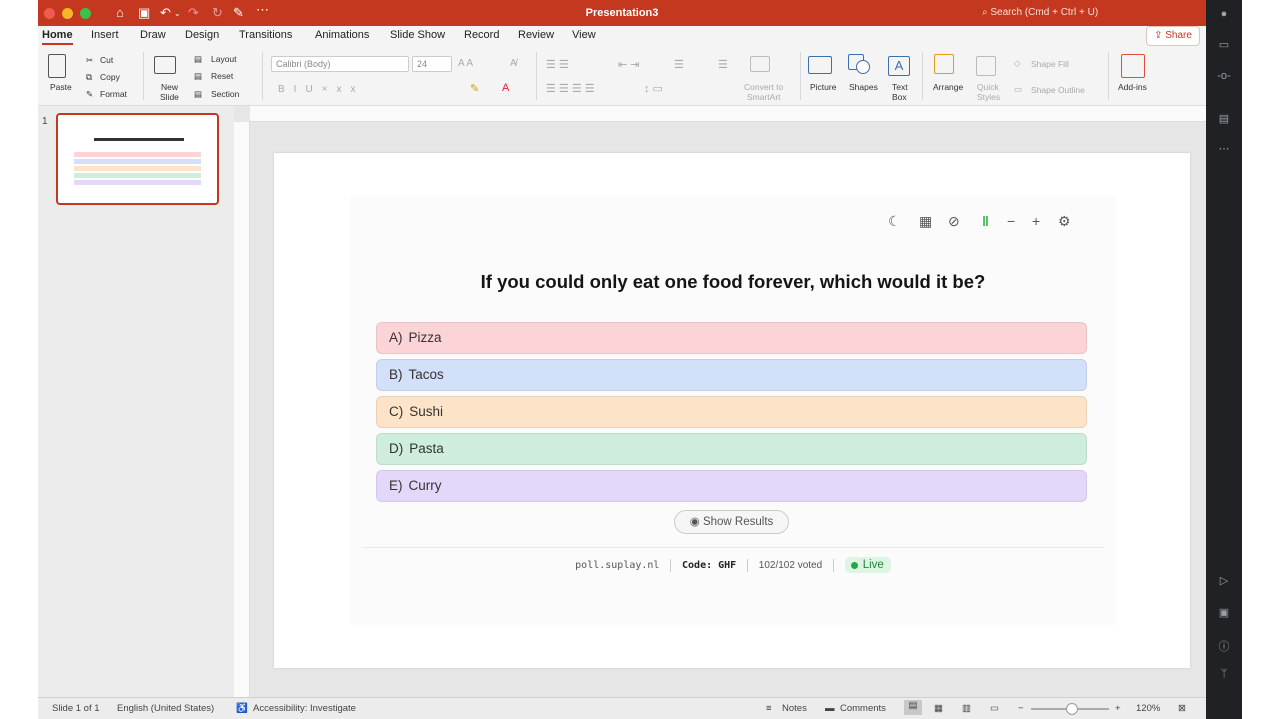  Describe the element at coordinates (465, 63) in the screenshot. I see `grow-shrink-font-icon: A A` at that location.